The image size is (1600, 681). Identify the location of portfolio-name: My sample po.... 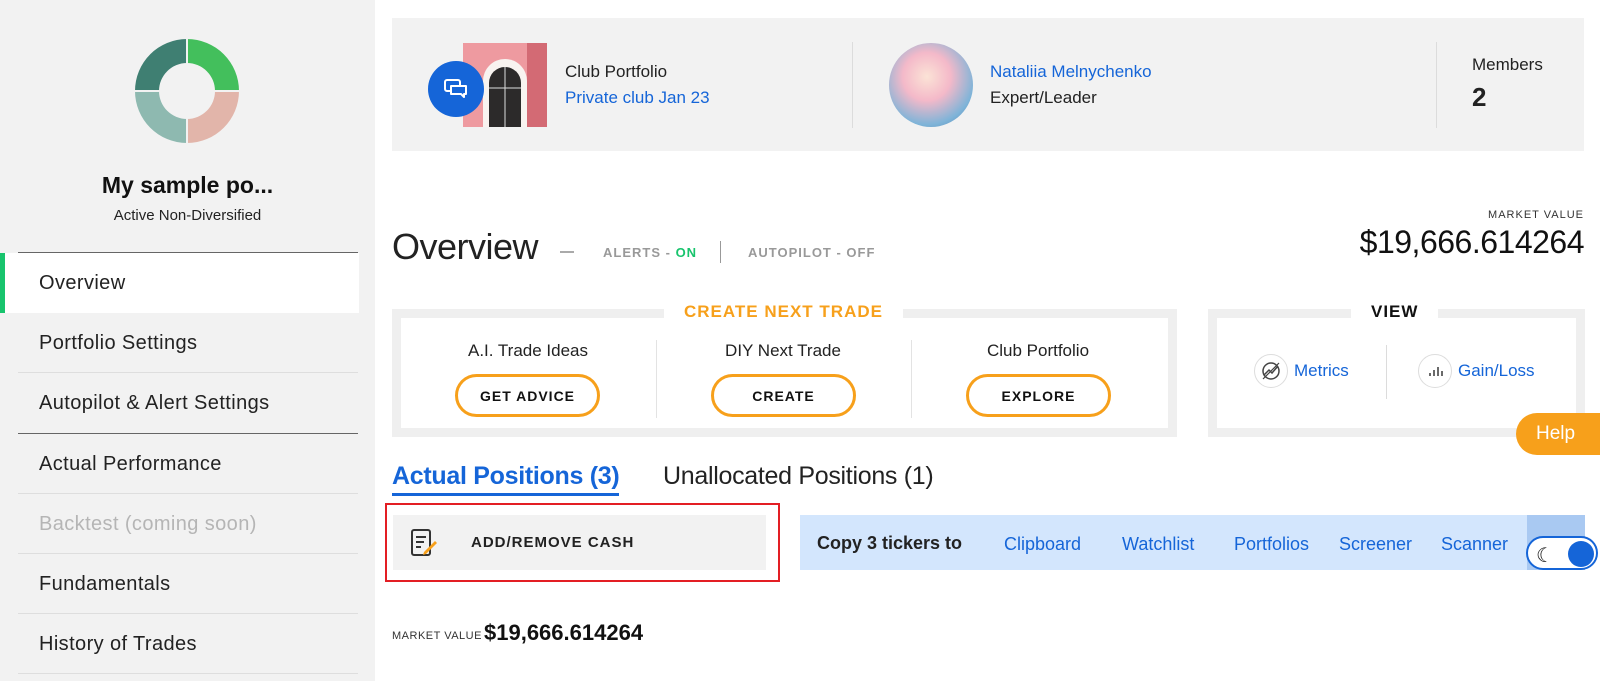
(187, 185).